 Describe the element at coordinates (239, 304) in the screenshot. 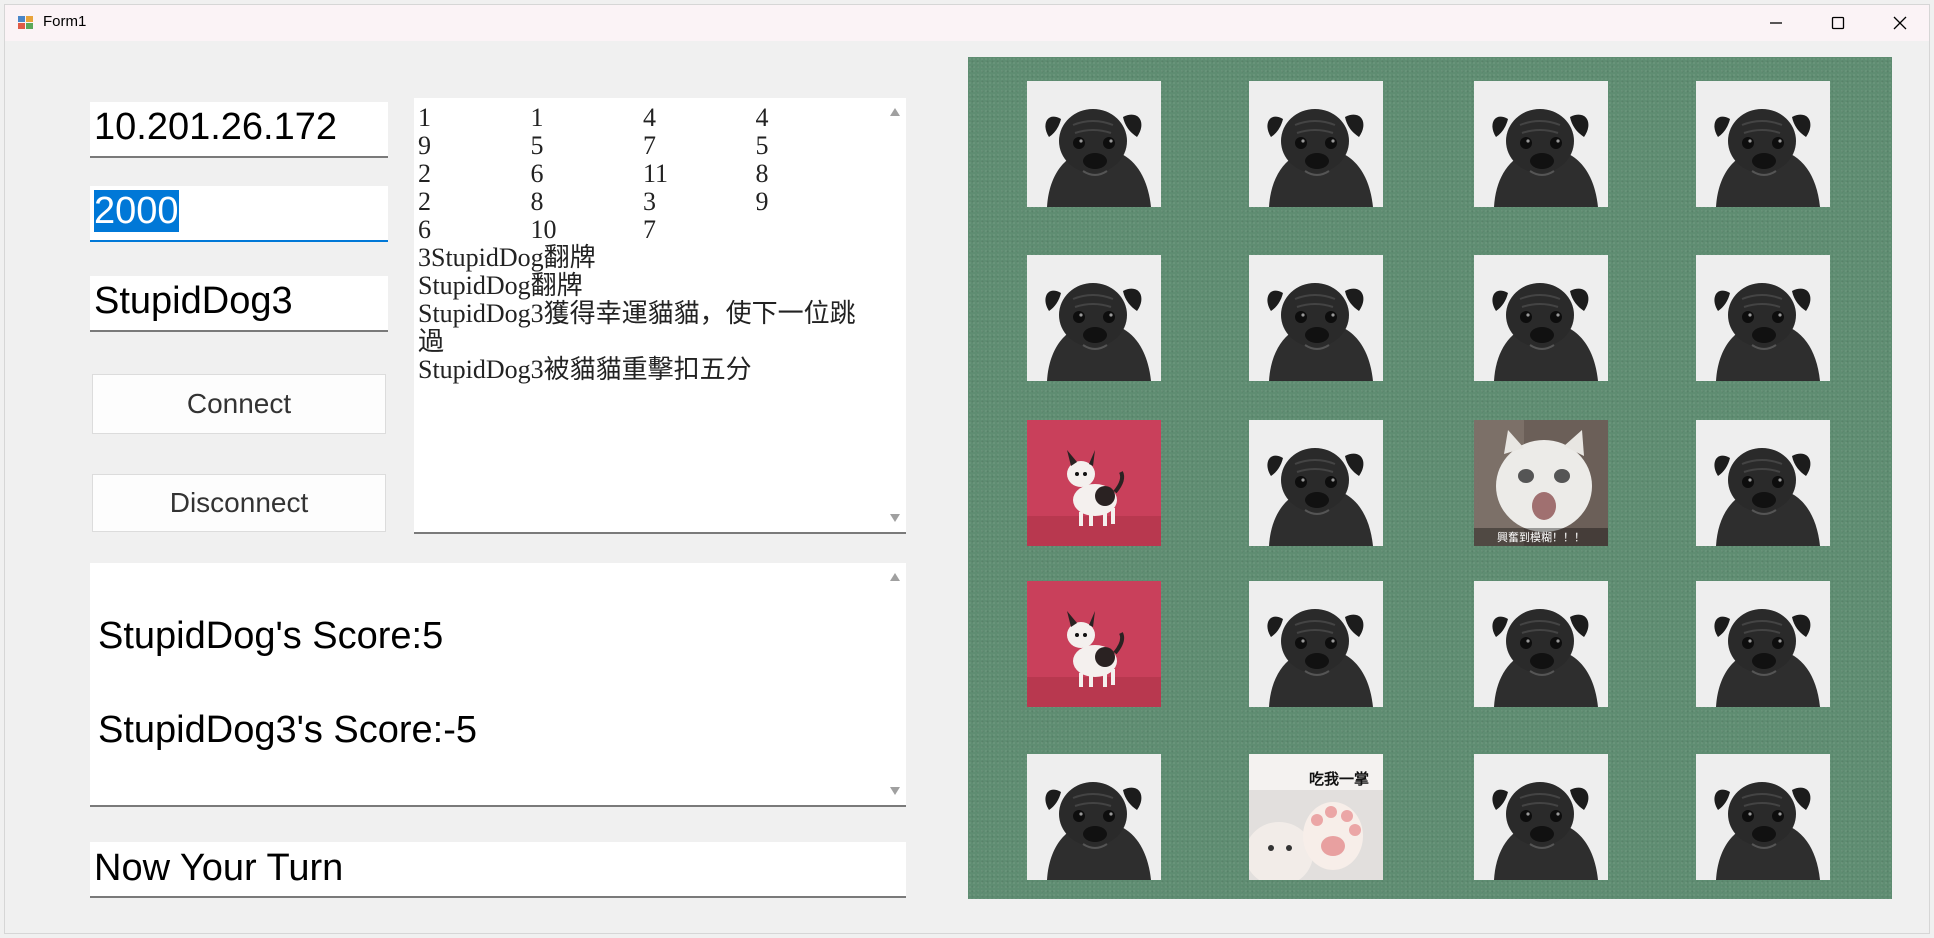

I see `name-input: StupidDog3` at that location.